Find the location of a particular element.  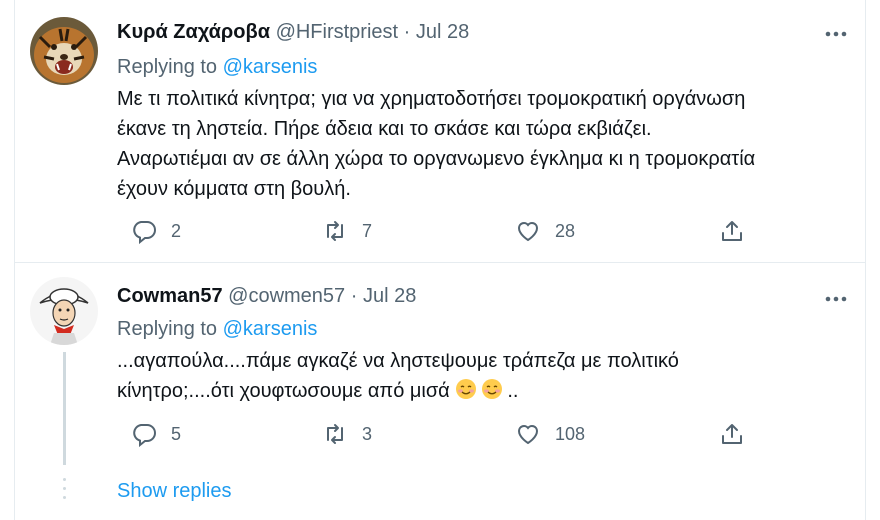

tweet-header: Cowman57 @cowmen57 · Jul 28 is located at coordinates (266, 296).